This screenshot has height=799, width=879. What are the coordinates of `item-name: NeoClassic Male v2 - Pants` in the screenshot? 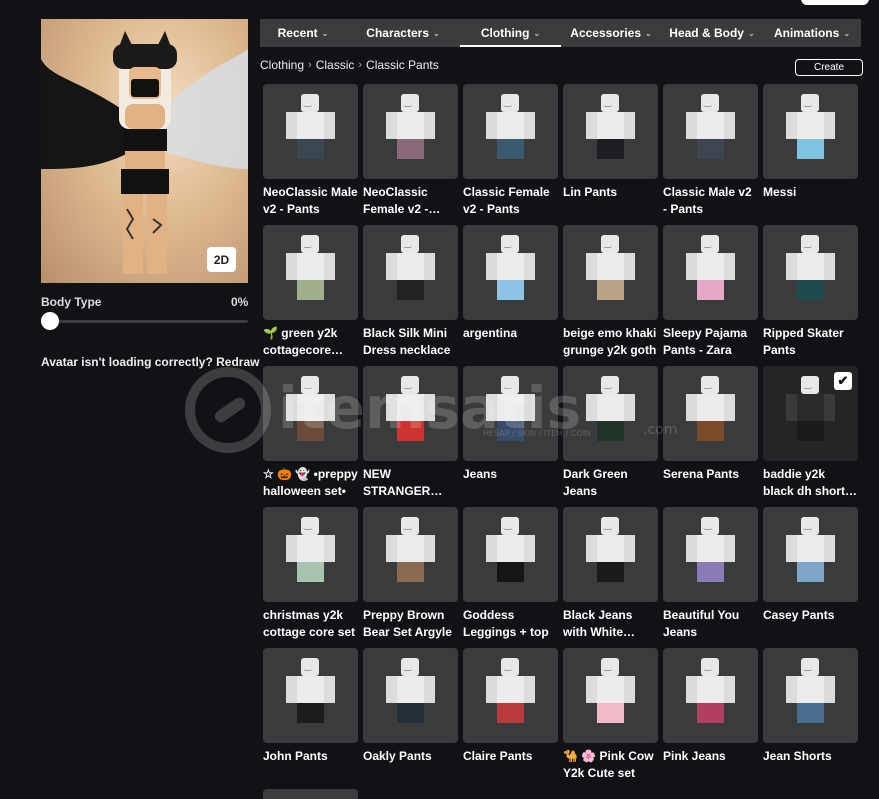 It's located at (310, 201).